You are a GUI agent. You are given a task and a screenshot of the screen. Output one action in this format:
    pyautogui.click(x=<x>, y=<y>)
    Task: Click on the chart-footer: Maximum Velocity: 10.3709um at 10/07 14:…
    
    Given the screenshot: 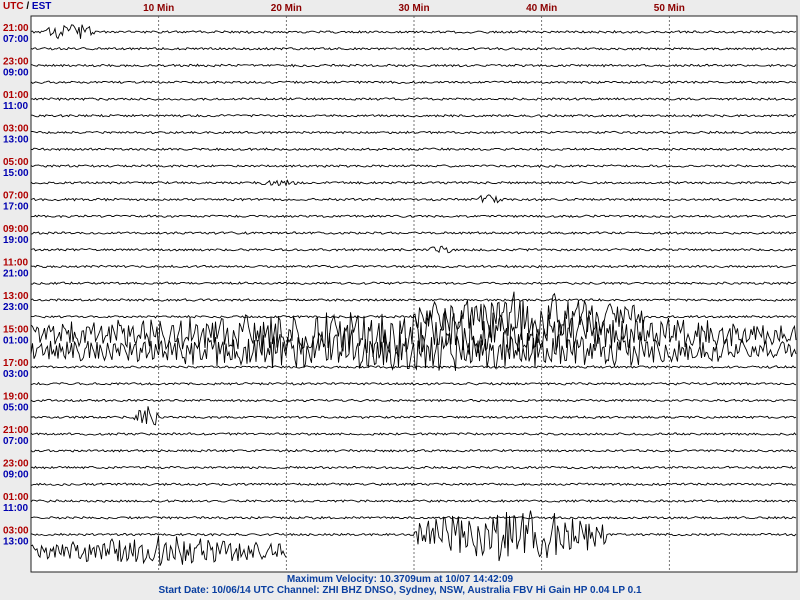 What is the action you would take?
    pyautogui.click(x=400, y=585)
    